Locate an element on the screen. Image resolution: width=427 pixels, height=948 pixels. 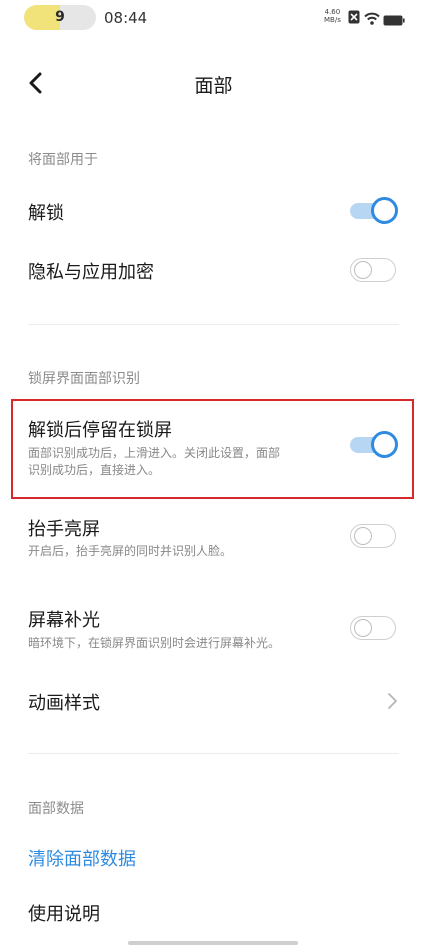
animation-style-label: 动画样式 is located at coordinates (64, 702).